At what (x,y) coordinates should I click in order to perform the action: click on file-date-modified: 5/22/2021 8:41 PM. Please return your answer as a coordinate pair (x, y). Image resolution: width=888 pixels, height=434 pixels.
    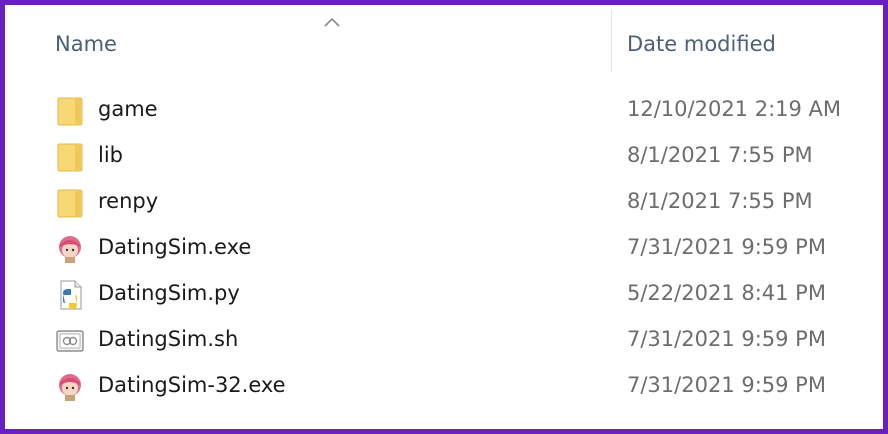
    Looking at the image, I should click on (726, 293).